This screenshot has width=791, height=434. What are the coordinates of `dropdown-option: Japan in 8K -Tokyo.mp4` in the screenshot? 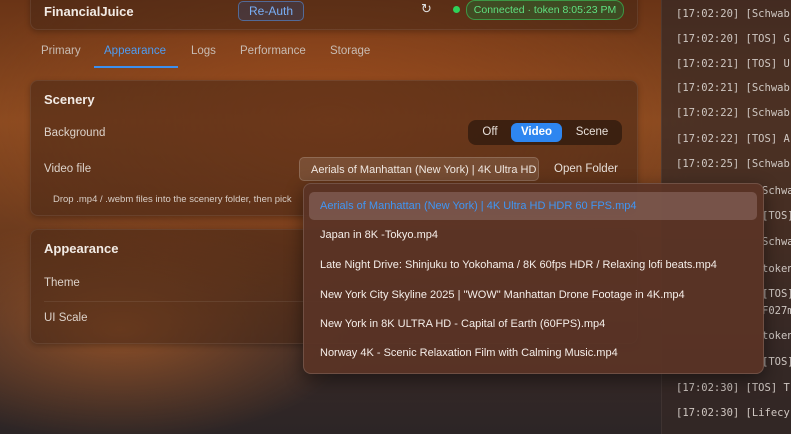 It's located at (533, 235).